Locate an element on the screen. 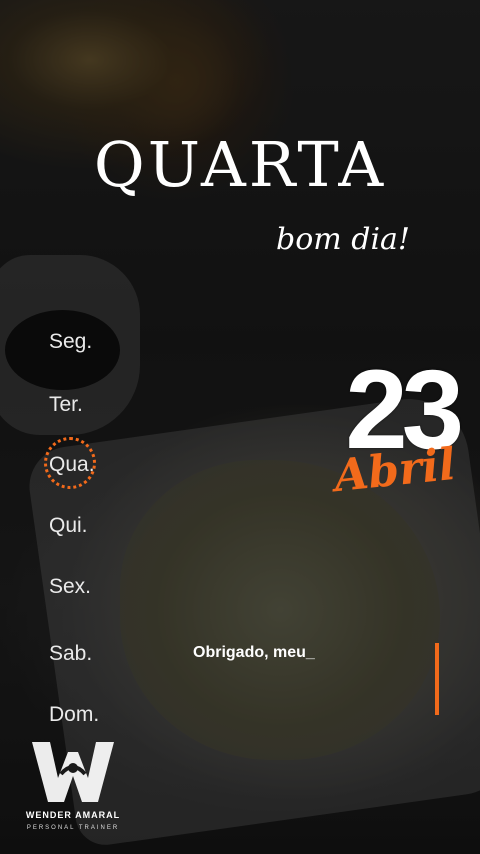 This screenshot has width=480, height=854. selected-day-circle is located at coordinates (70, 463).